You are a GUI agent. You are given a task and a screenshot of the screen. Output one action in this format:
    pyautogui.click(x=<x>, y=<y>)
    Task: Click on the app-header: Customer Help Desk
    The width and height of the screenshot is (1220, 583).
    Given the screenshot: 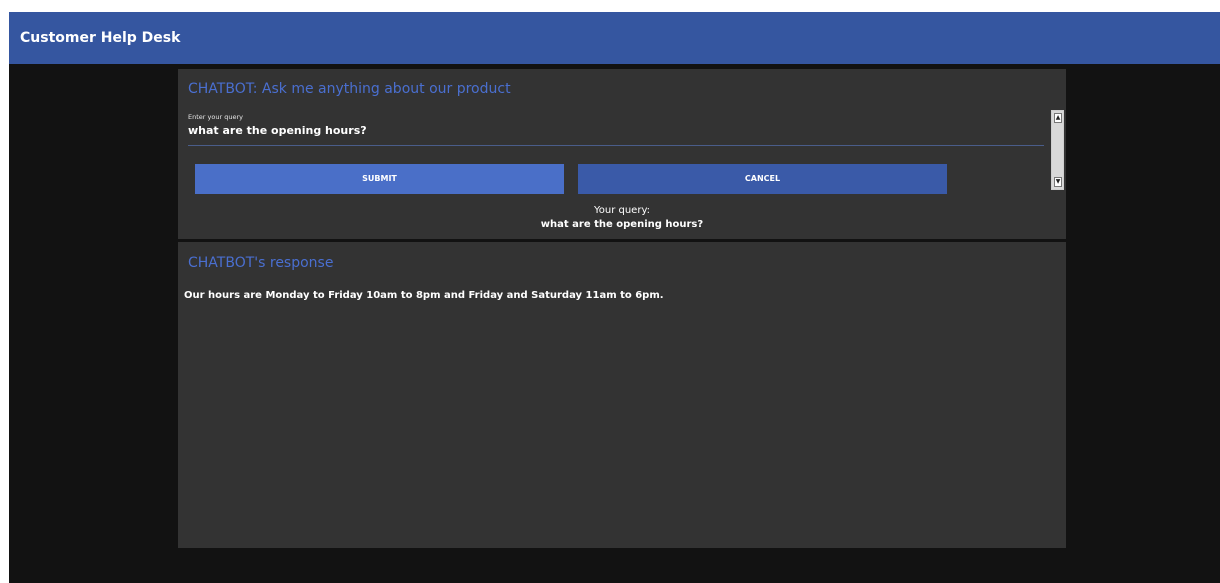 What is the action you would take?
    pyautogui.click(x=614, y=38)
    